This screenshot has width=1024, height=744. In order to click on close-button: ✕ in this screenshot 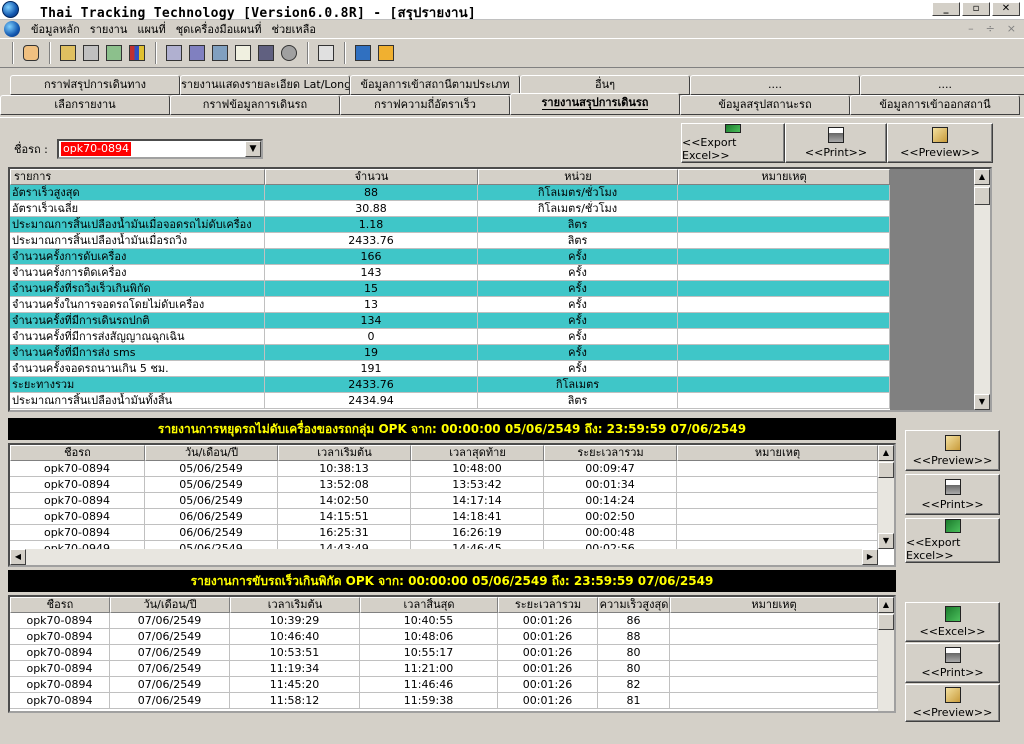, I will do `click(1006, 9)`.